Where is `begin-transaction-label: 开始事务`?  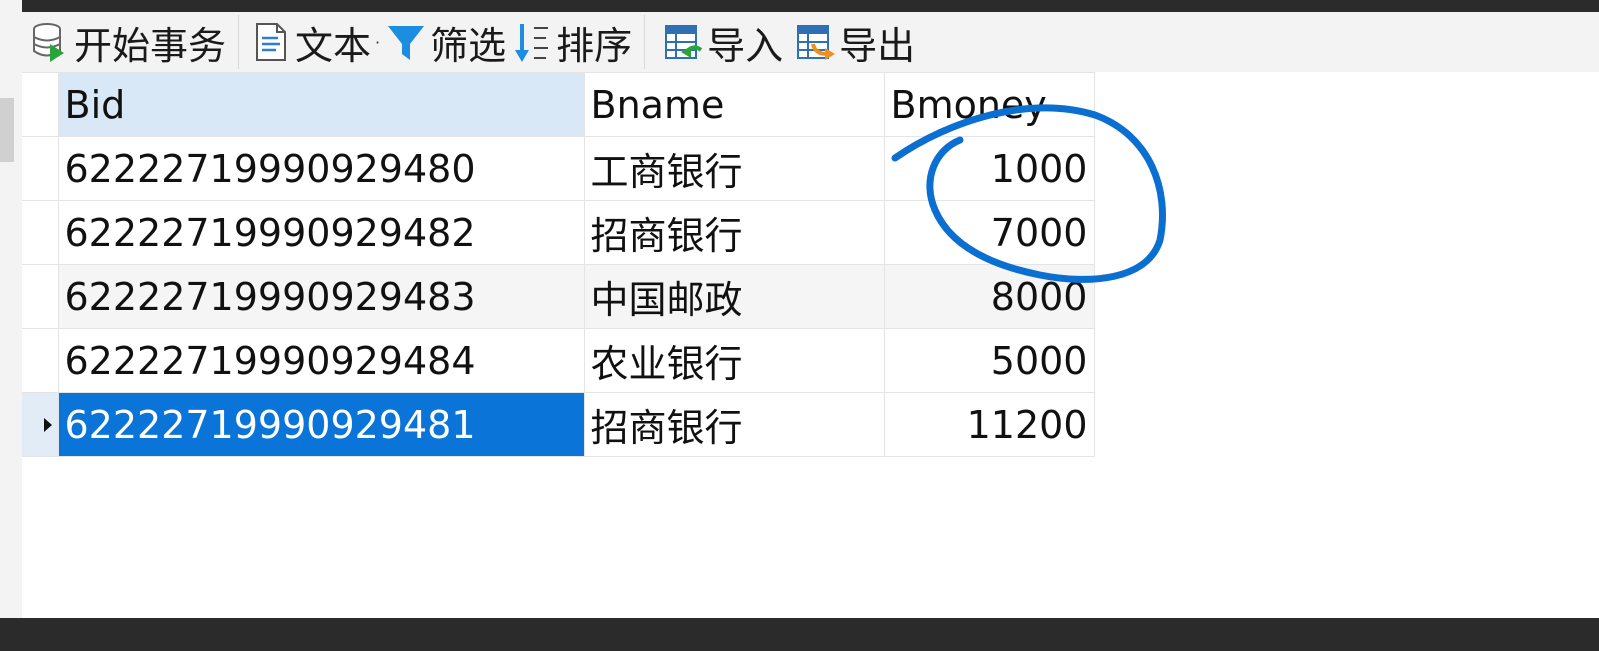
begin-transaction-label: 开始事务 is located at coordinates (150, 45).